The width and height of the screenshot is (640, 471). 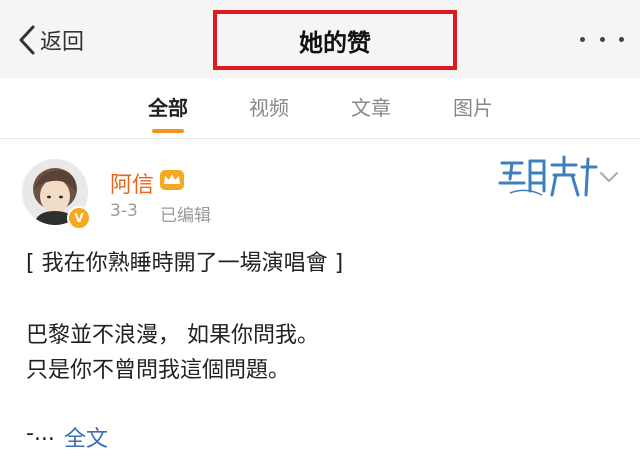 What do you see at coordinates (168, 106) in the screenshot?
I see `tab-all: 全部` at bounding box center [168, 106].